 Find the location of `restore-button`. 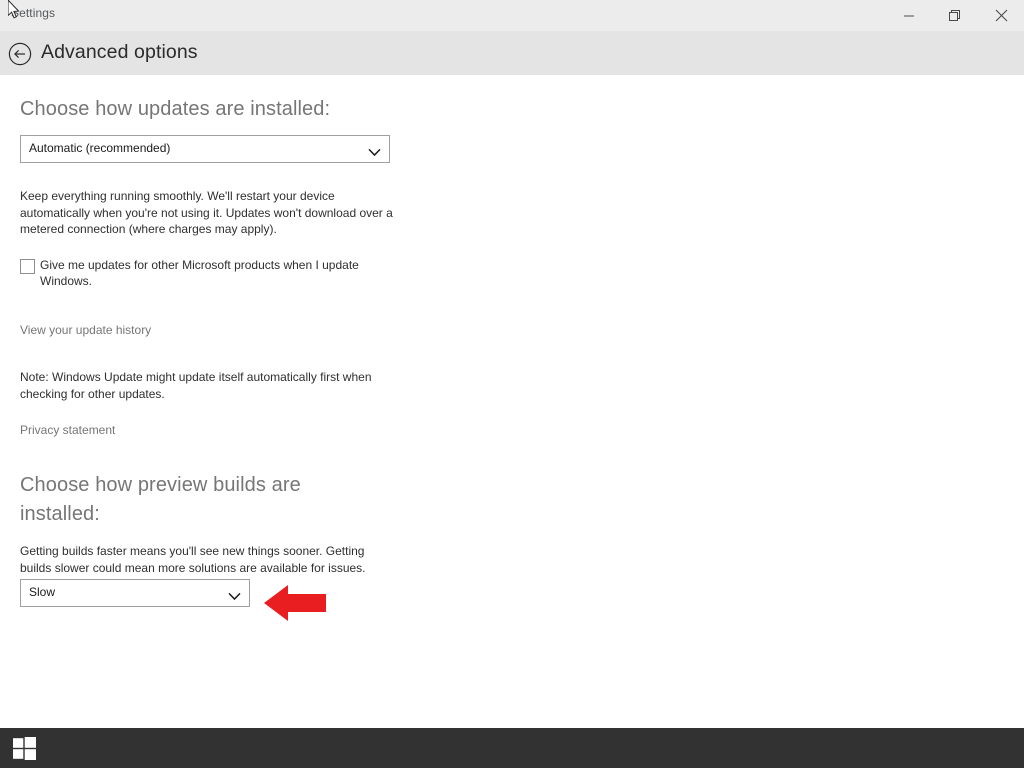

restore-button is located at coordinates (955, 15).